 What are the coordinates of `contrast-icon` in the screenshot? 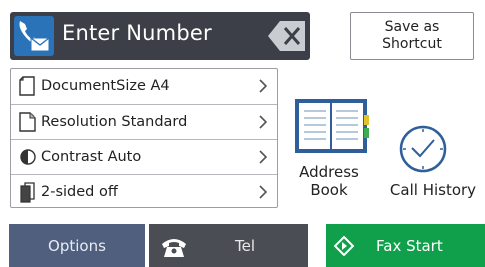 It's located at (28, 156).